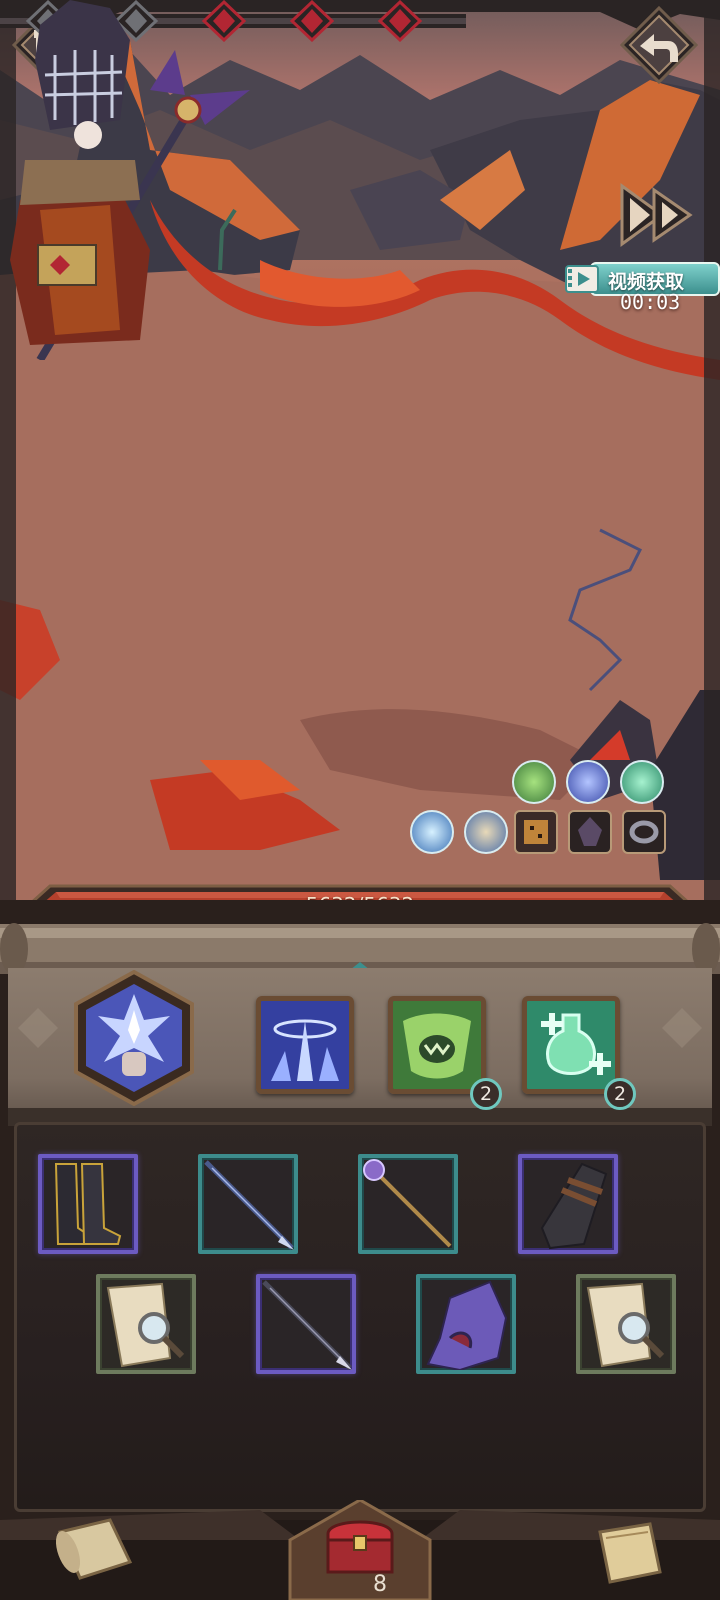 The height and width of the screenshot is (1600, 720). I want to click on return-button, so click(659, 45).